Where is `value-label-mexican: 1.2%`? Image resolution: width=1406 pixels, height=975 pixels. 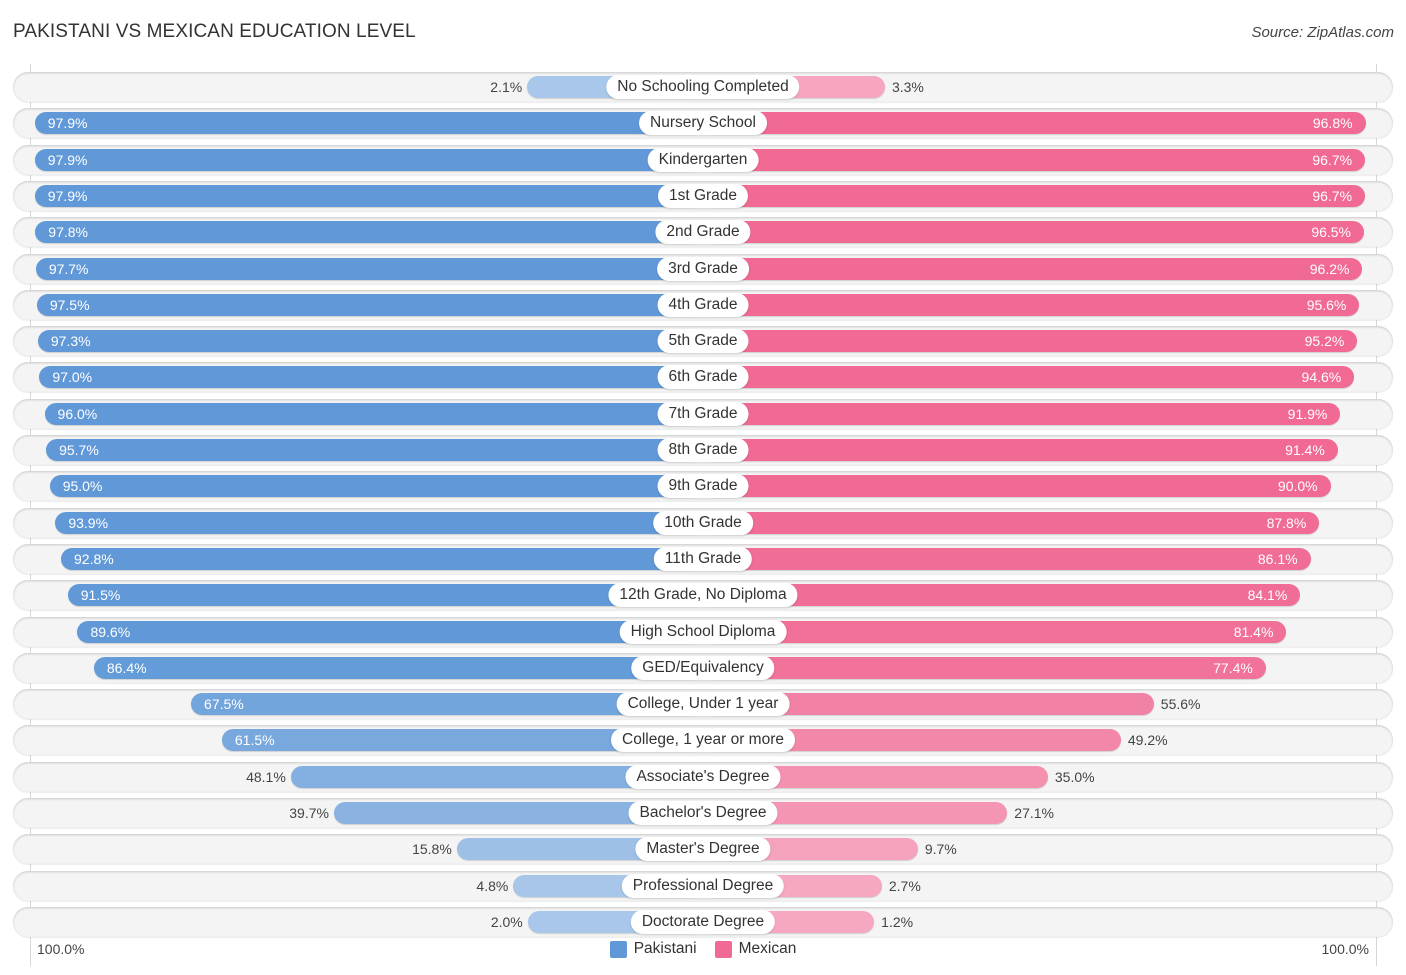 value-label-mexican: 1.2% is located at coordinates (897, 921).